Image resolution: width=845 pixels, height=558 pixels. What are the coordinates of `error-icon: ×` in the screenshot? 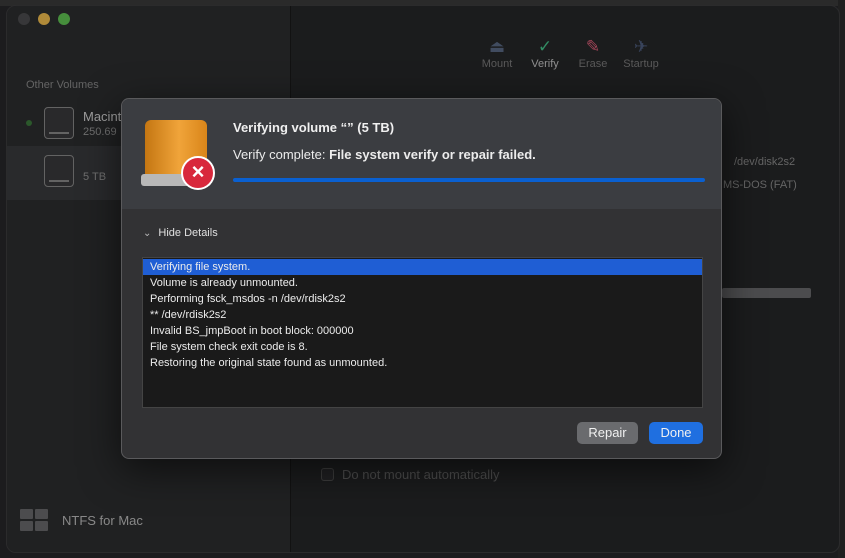 It's located at (198, 173).